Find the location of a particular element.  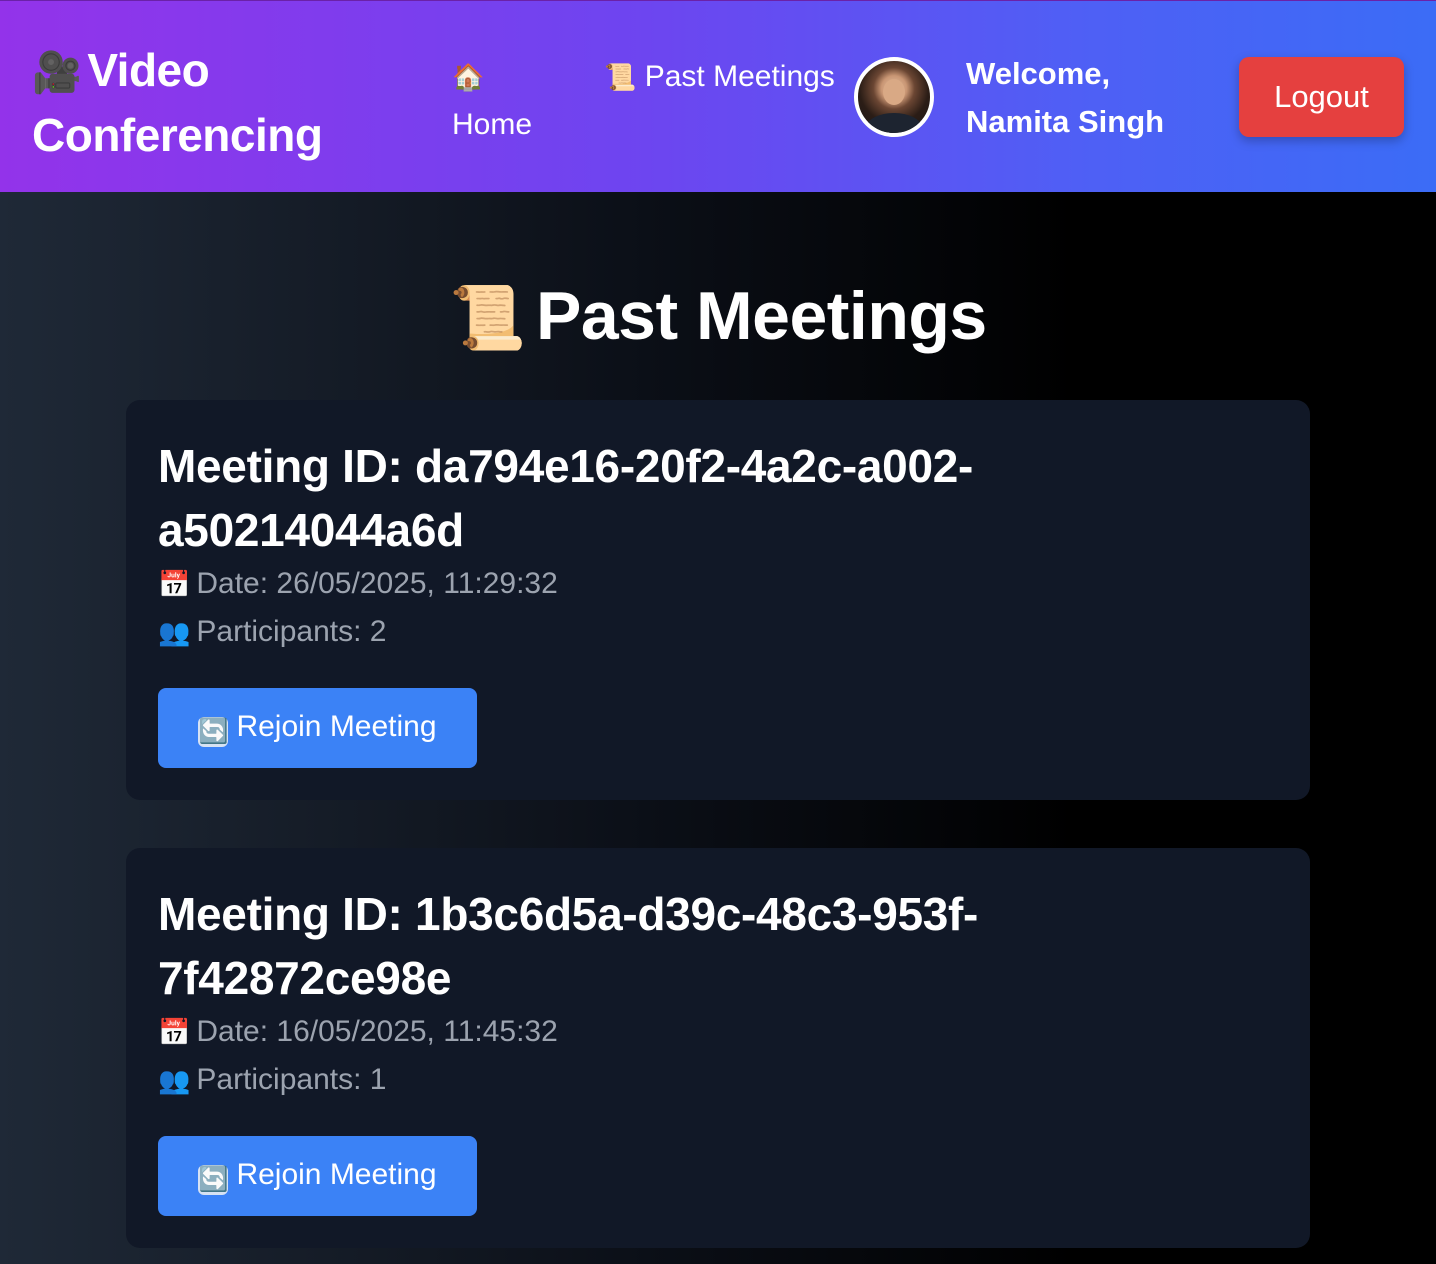

page-title: 📜 Past Meetings is located at coordinates (718, 317).